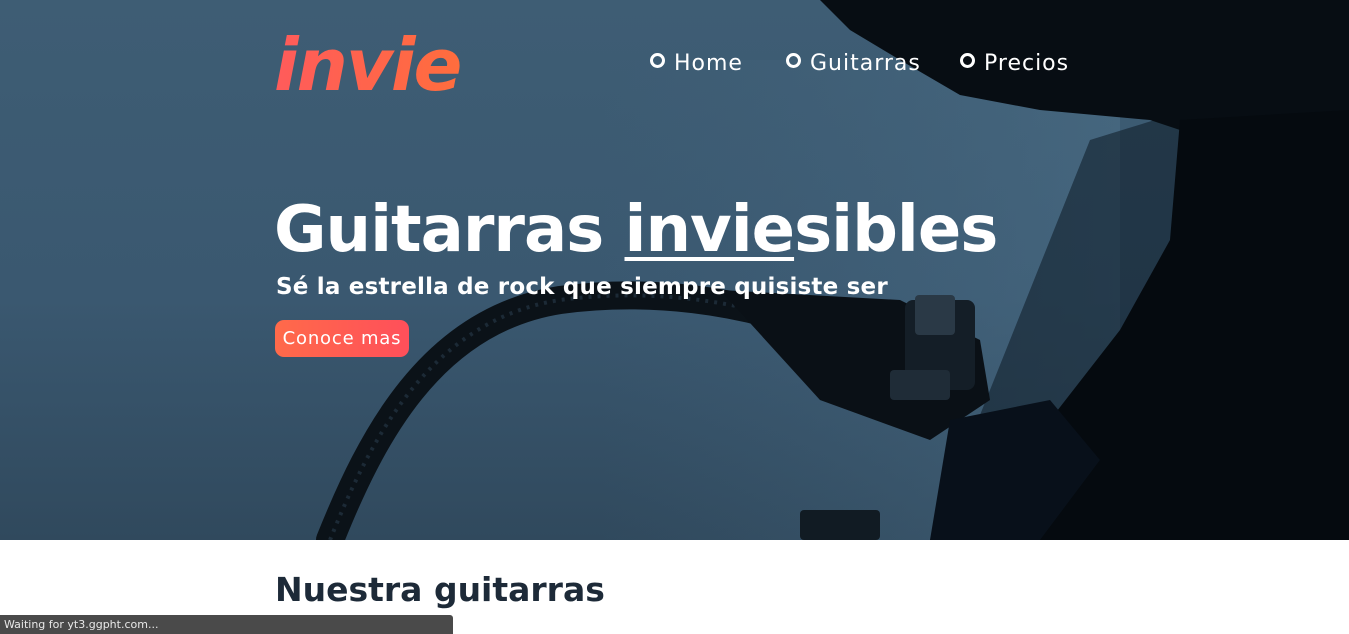  What do you see at coordinates (440, 589) in the screenshot?
I see `section-title-guitarras: Nuestra guitarras` at bounding box center [440, 589].